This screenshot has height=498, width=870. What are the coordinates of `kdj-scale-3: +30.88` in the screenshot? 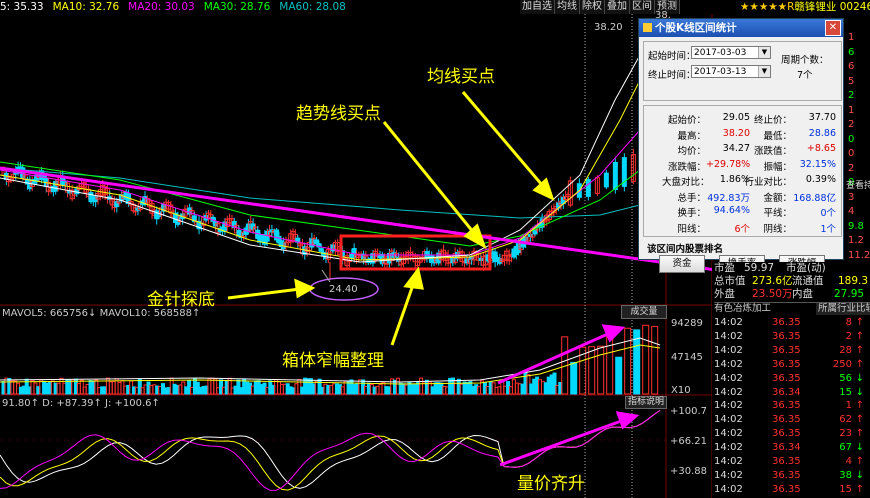 It's located at (688, 471).